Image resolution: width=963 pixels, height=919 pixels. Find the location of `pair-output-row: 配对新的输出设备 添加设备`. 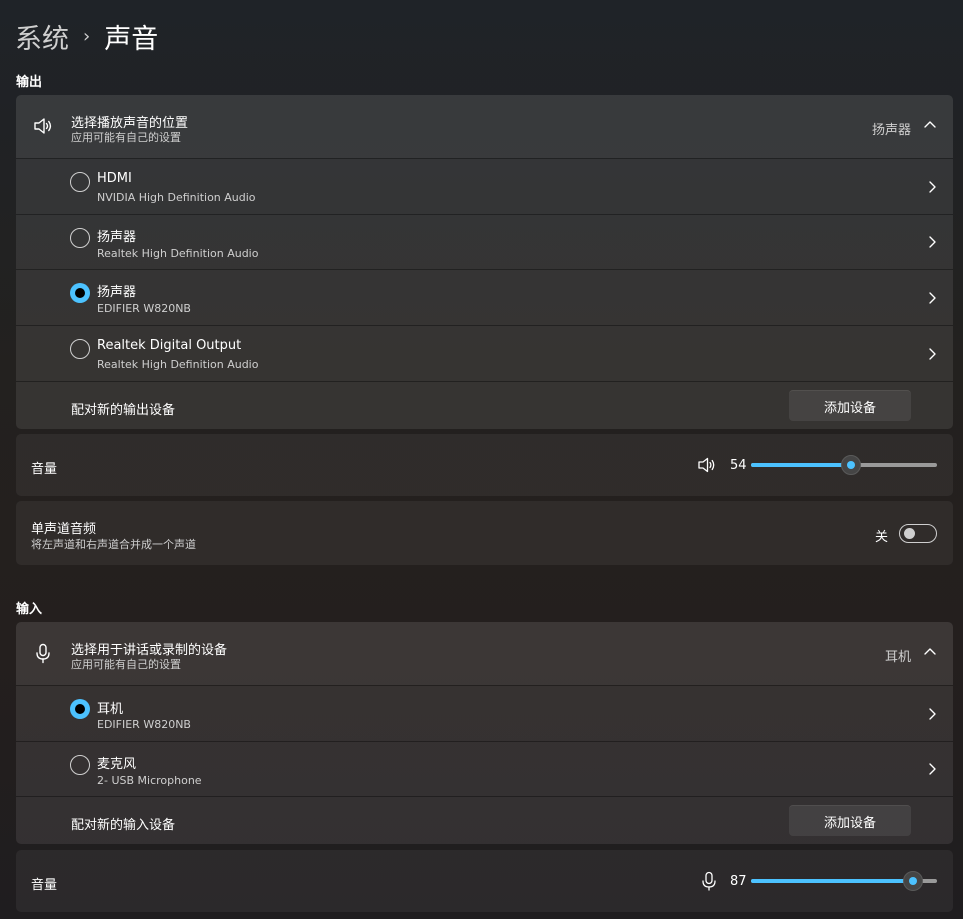

pair-output-row: 配对新的输出设备 添加设备 is located at coordinates (484, 405).